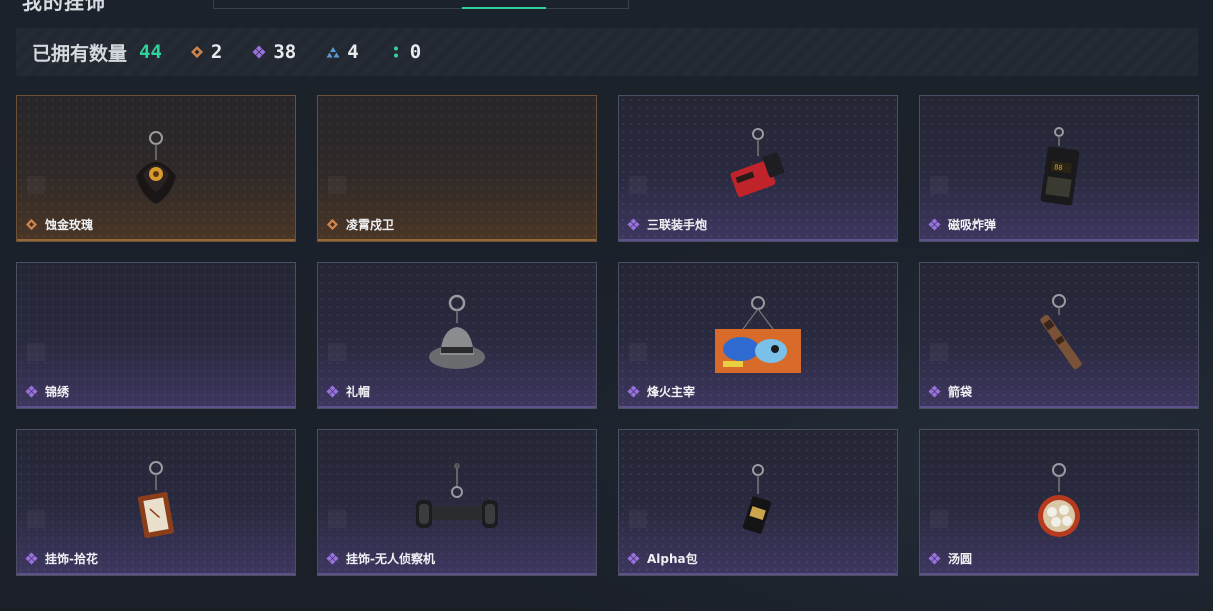 The image size is (1213, 611). Describe the element at coordinates (757, 162) in the screenshot. I see `cannon-charm-image` at that location.